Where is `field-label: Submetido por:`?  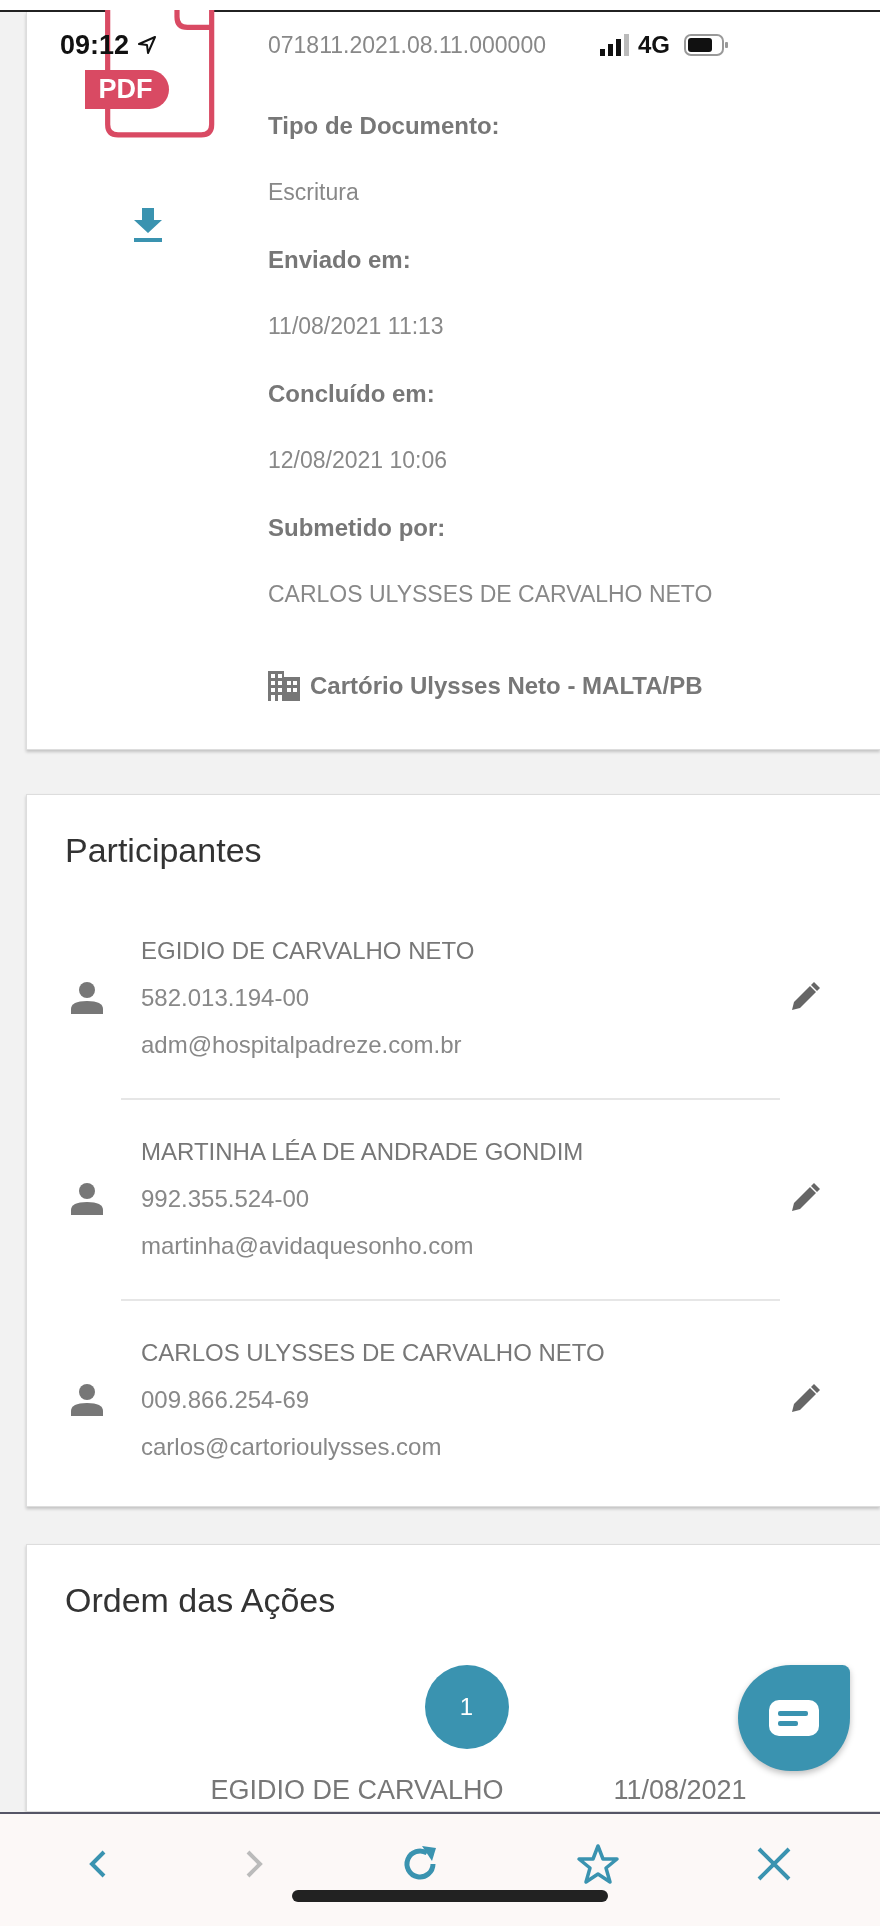
field-label: Submetido por: is located at coordinates (357, 528).